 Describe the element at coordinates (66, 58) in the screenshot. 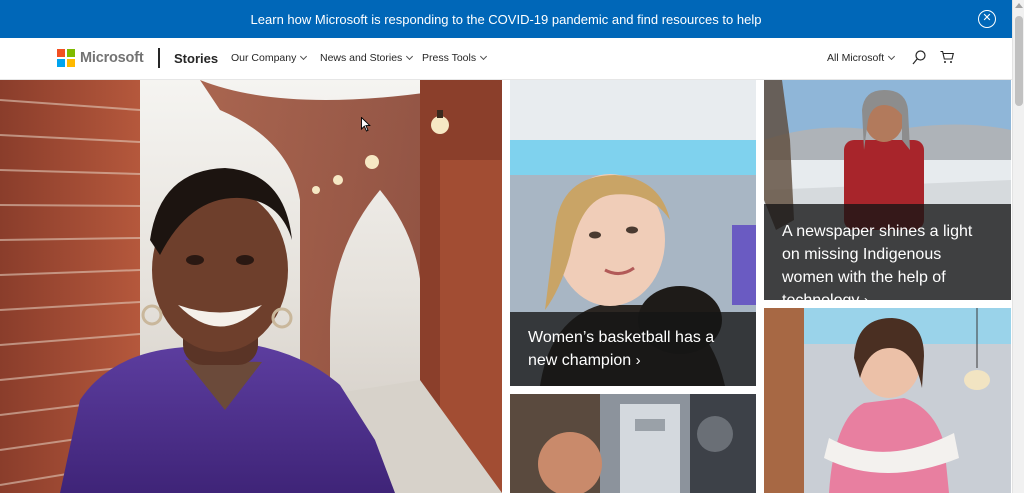

I see `microsoft-logo-icon` at that location.